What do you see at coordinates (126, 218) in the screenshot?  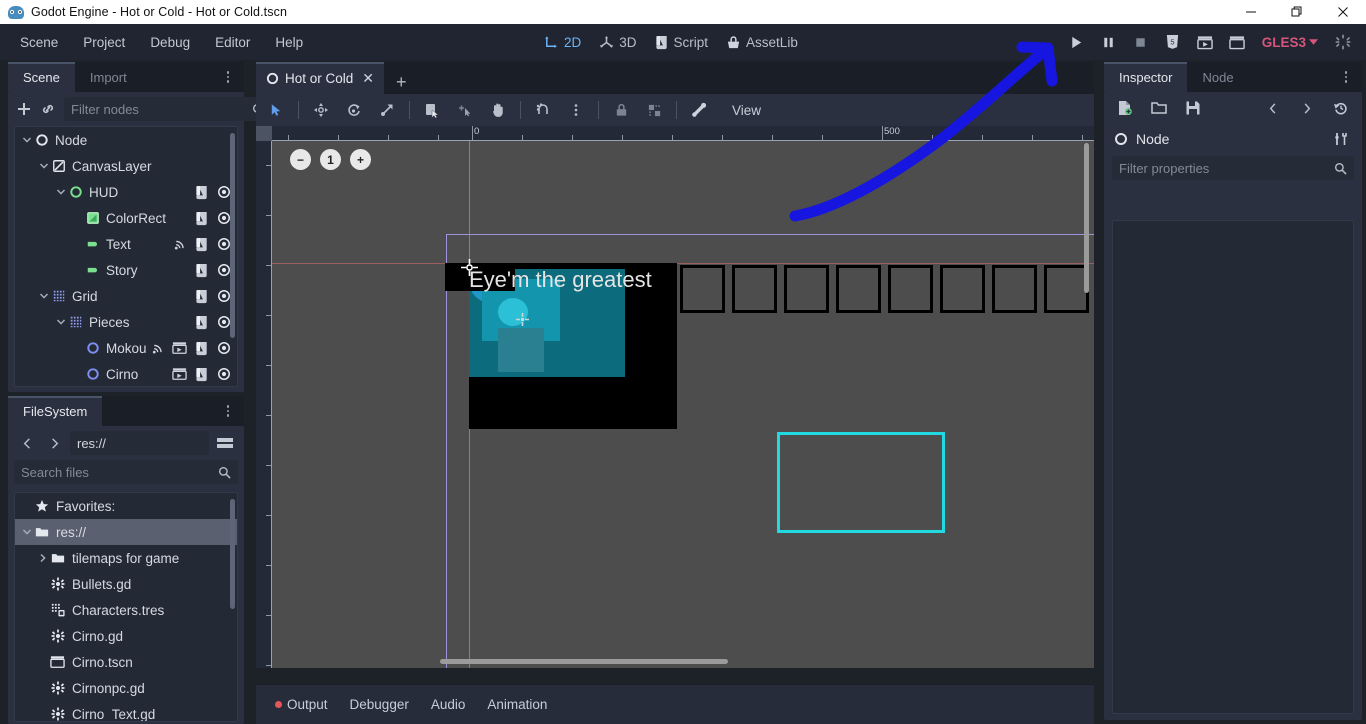 I see `scene-tree-row-colorrect: ColorRect` at bounding box center [126, 218].